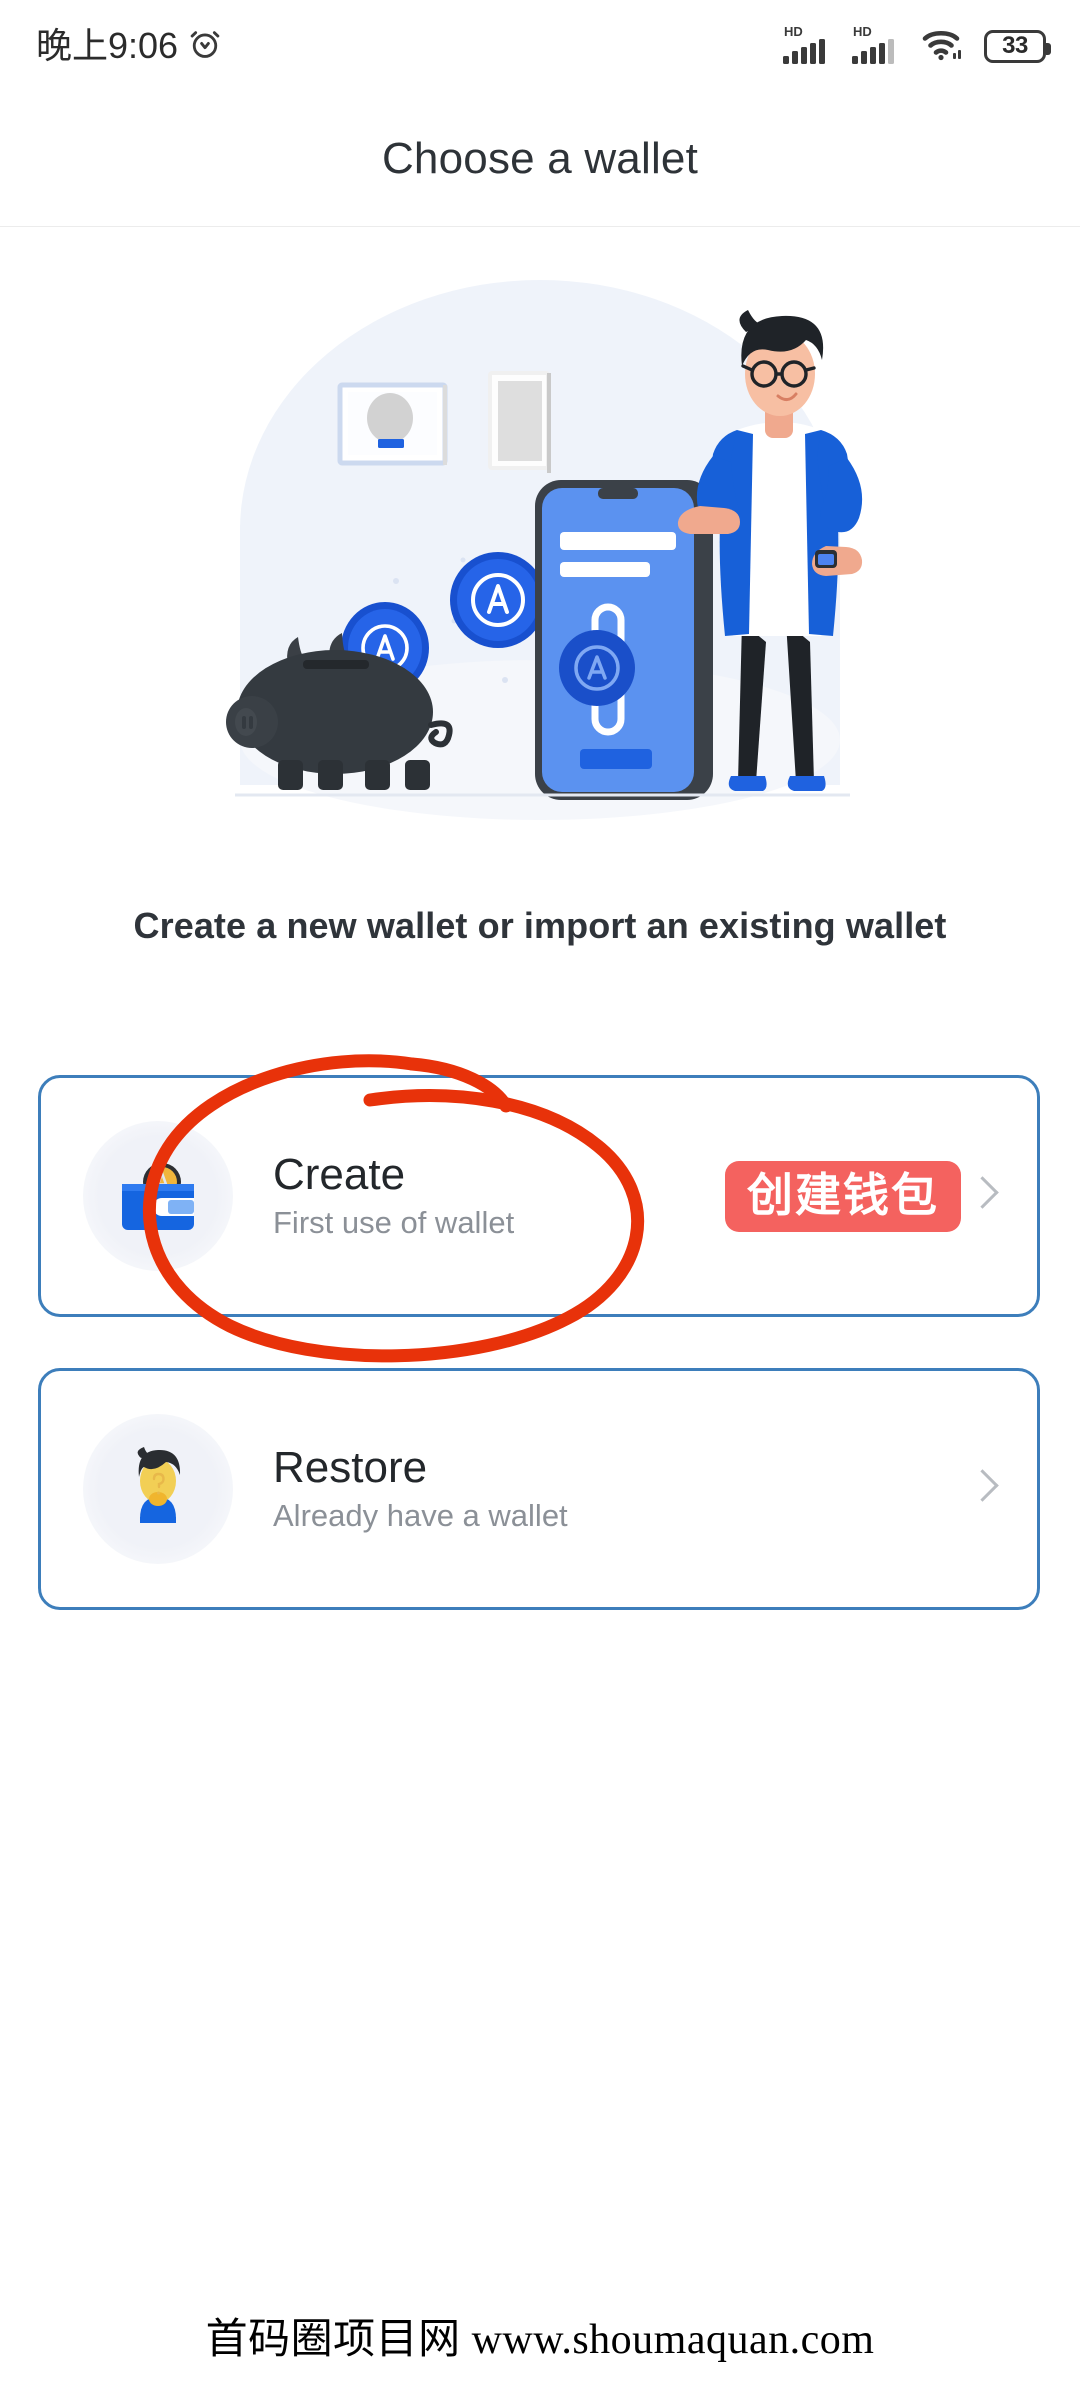  What do you see at coordinates (620, 1488) in the screenshot?
I see `option-card-restore-text: Restore Already have a wallet` at bounding box center [620, 1488].